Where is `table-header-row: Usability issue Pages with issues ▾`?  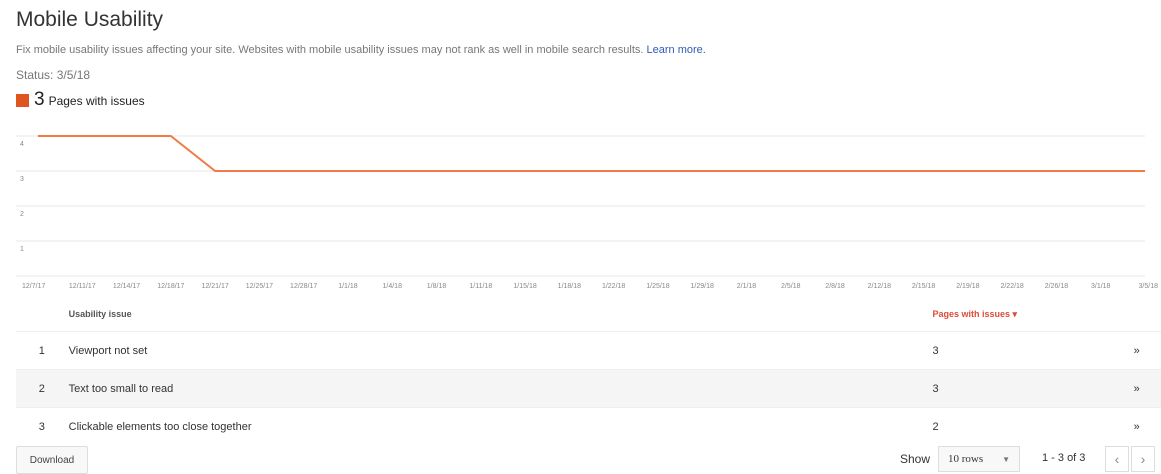 table-header-row: Usability issue Pages with issues ▾ is located at coordinates (588, 314).